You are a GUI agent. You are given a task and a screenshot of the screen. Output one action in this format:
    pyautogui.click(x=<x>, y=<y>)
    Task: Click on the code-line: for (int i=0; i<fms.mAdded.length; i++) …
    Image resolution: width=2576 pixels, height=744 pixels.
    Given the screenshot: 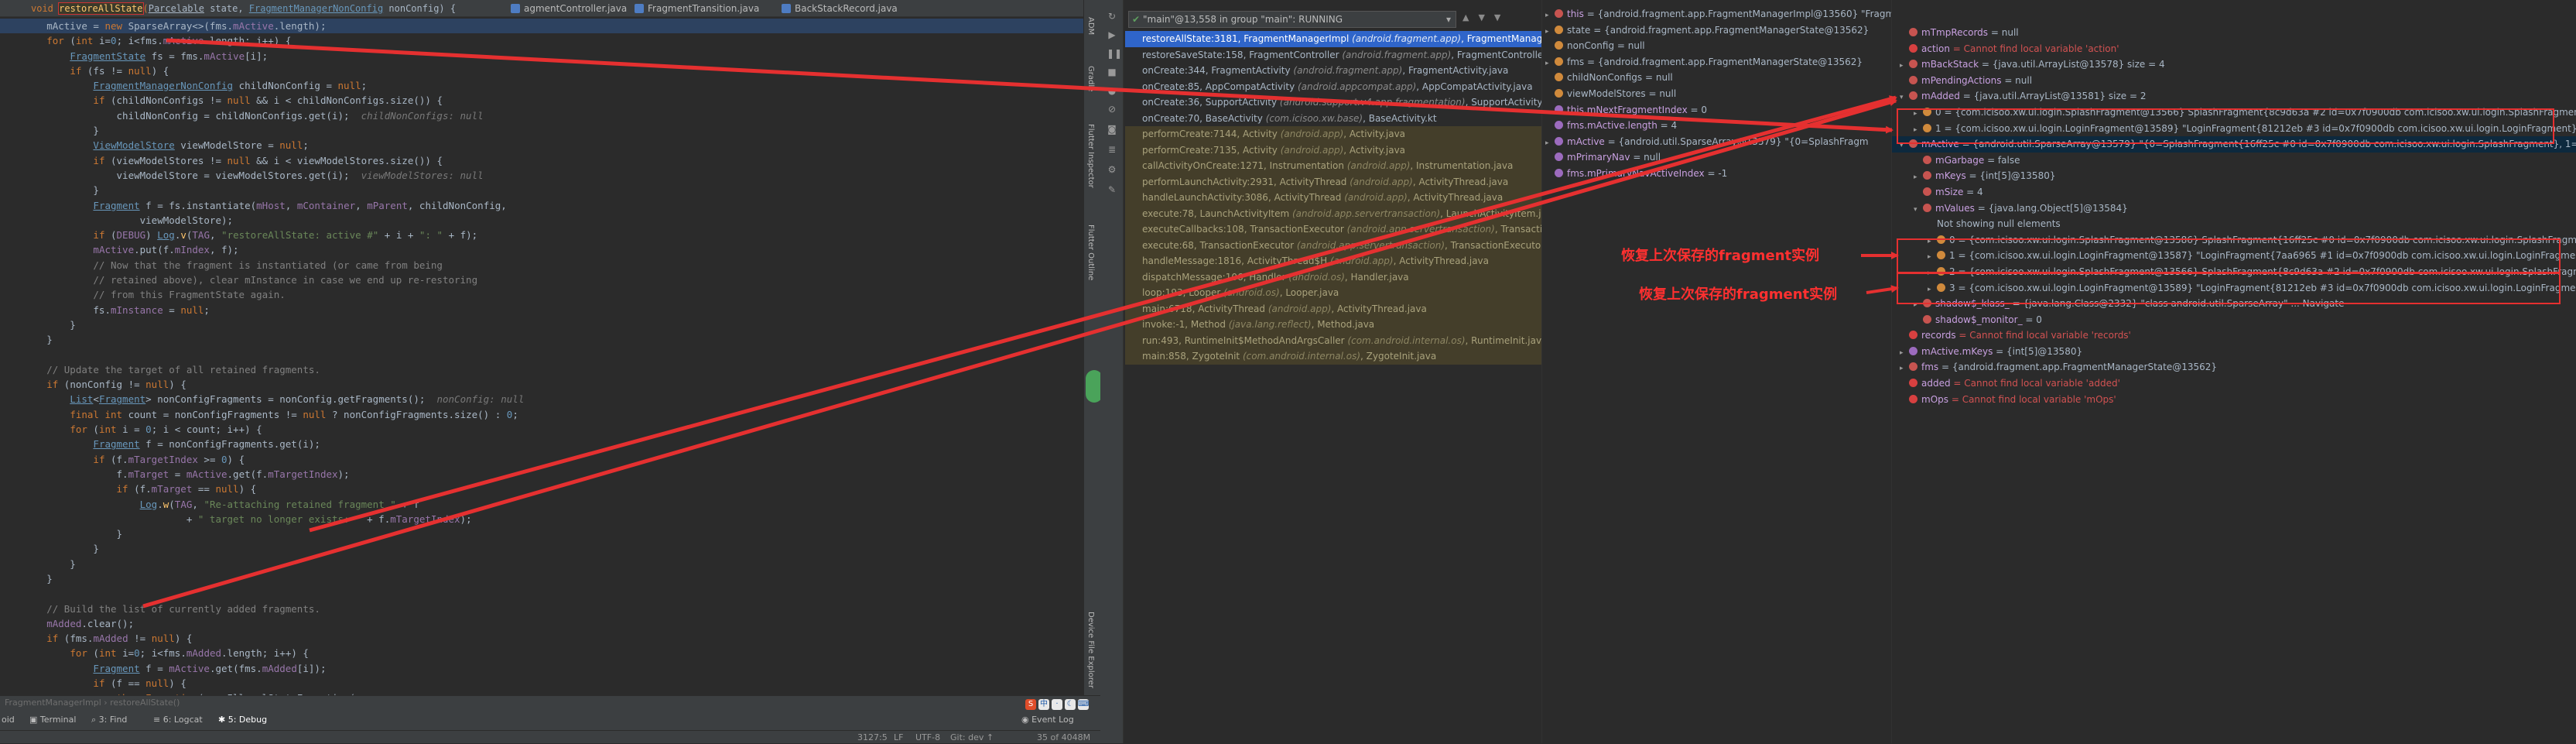 What is the action you would take?
    pyautogui.click(x=541, y=653)
    